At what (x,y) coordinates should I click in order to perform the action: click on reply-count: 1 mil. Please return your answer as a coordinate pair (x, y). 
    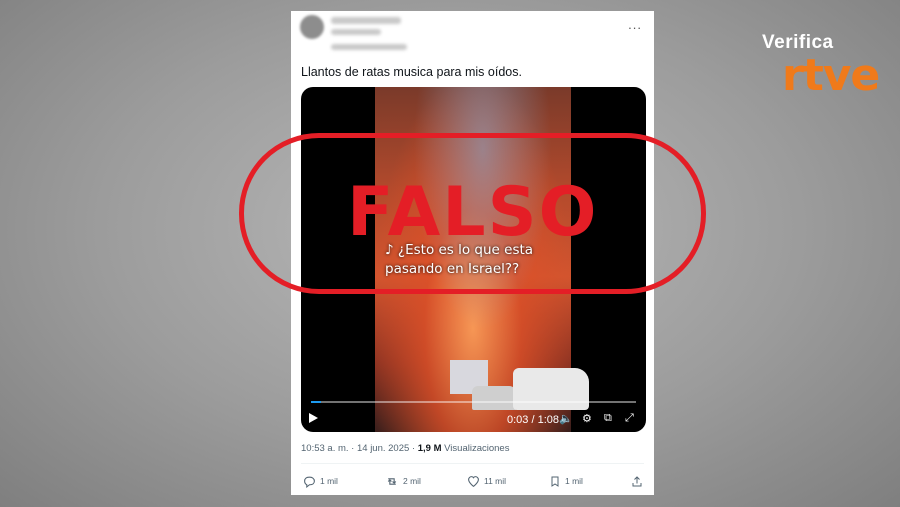
    Looking at the image, I should click on (329, 481).